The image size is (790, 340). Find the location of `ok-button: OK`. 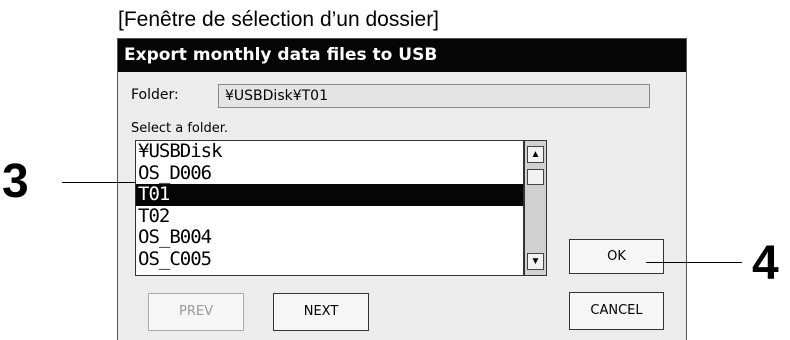

ok-button: OK is located at coordinates (616, 256).